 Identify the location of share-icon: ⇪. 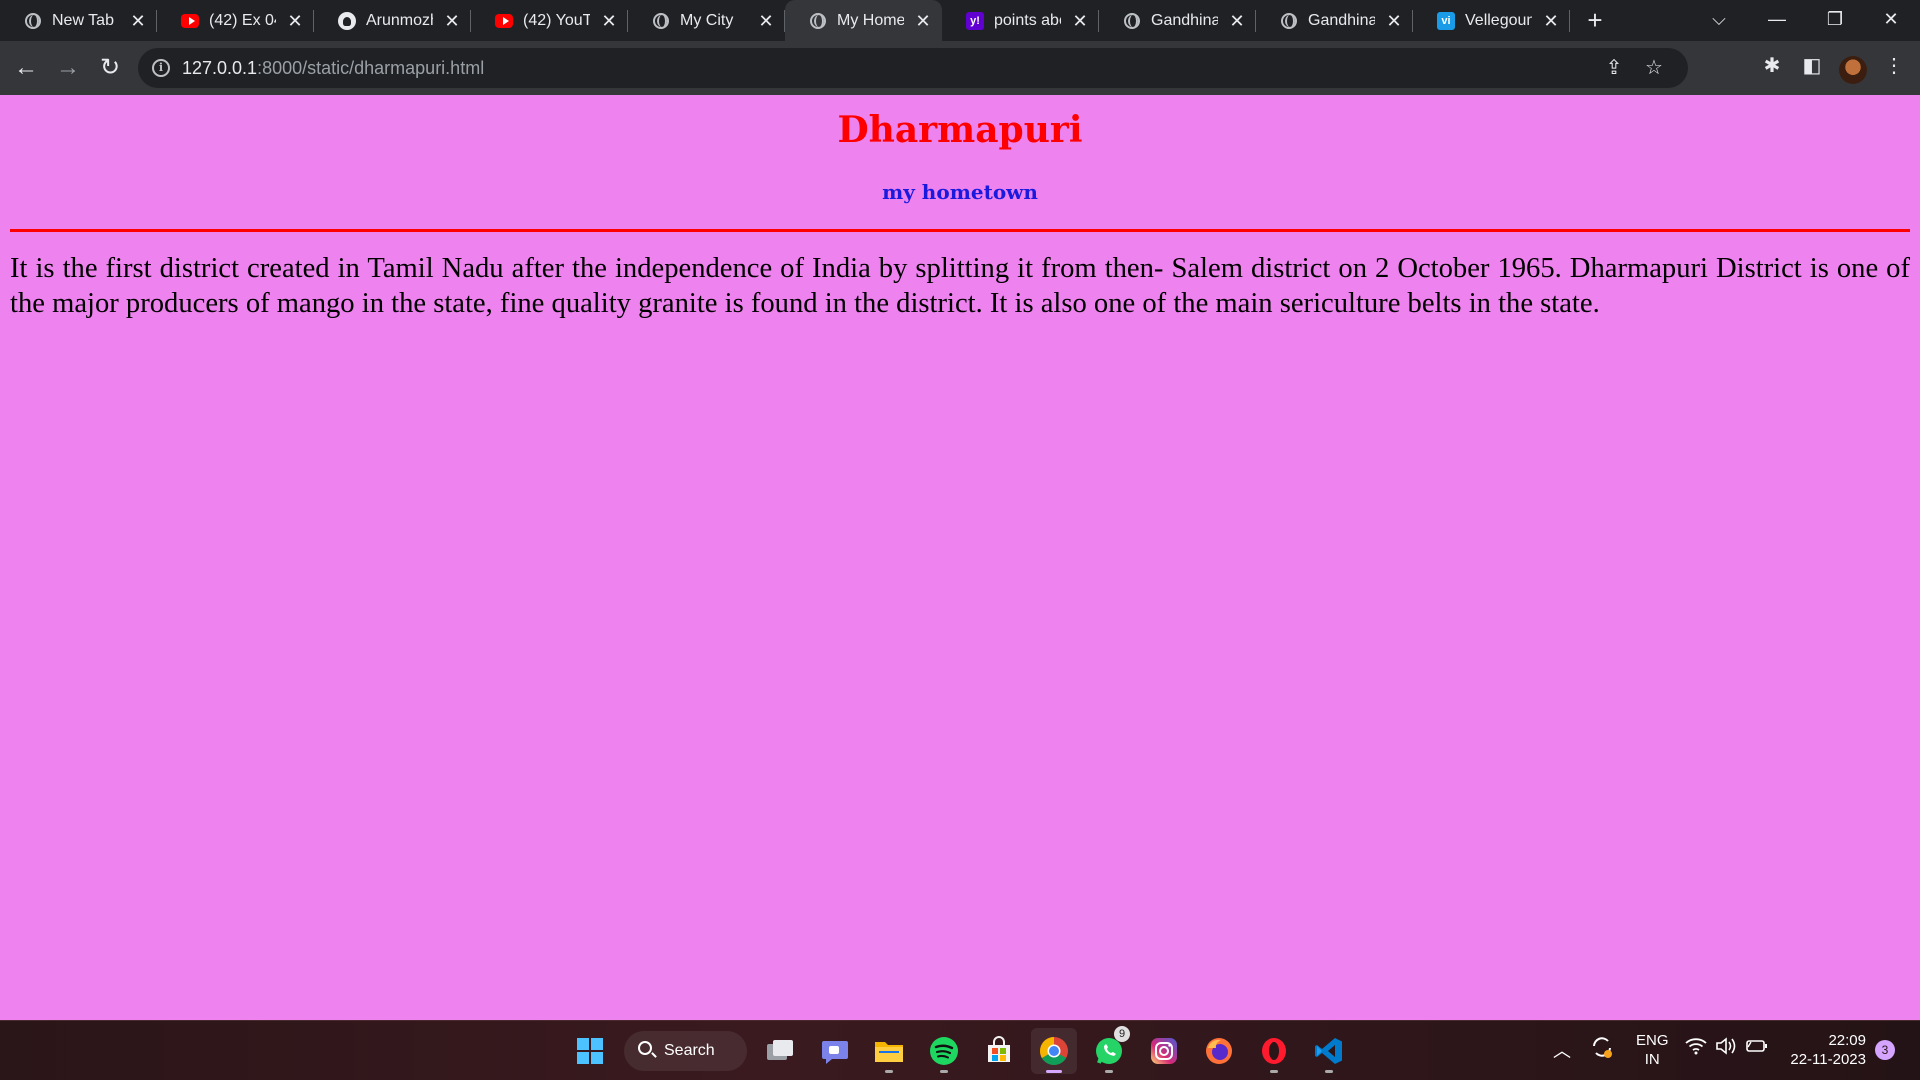
(1614, 68).